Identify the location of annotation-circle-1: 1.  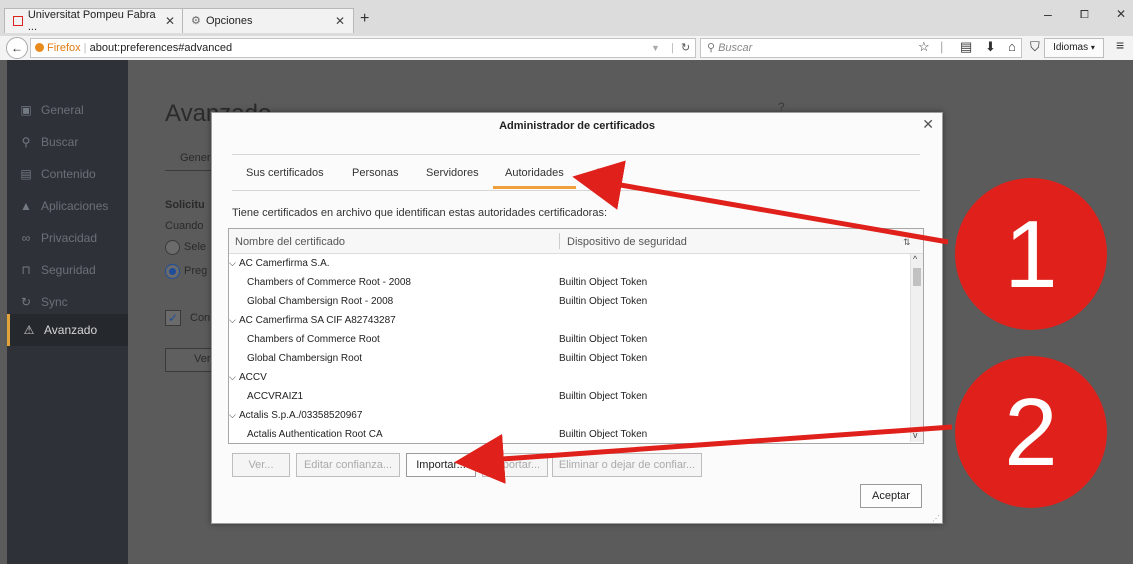
(1031, 254).